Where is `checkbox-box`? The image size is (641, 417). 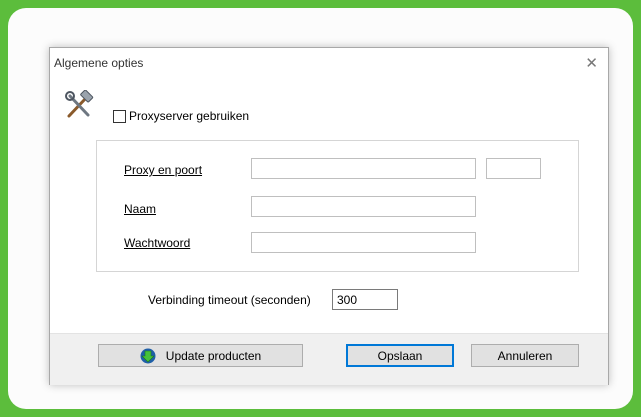
checkbox-box is located at coordinates (119, 116).